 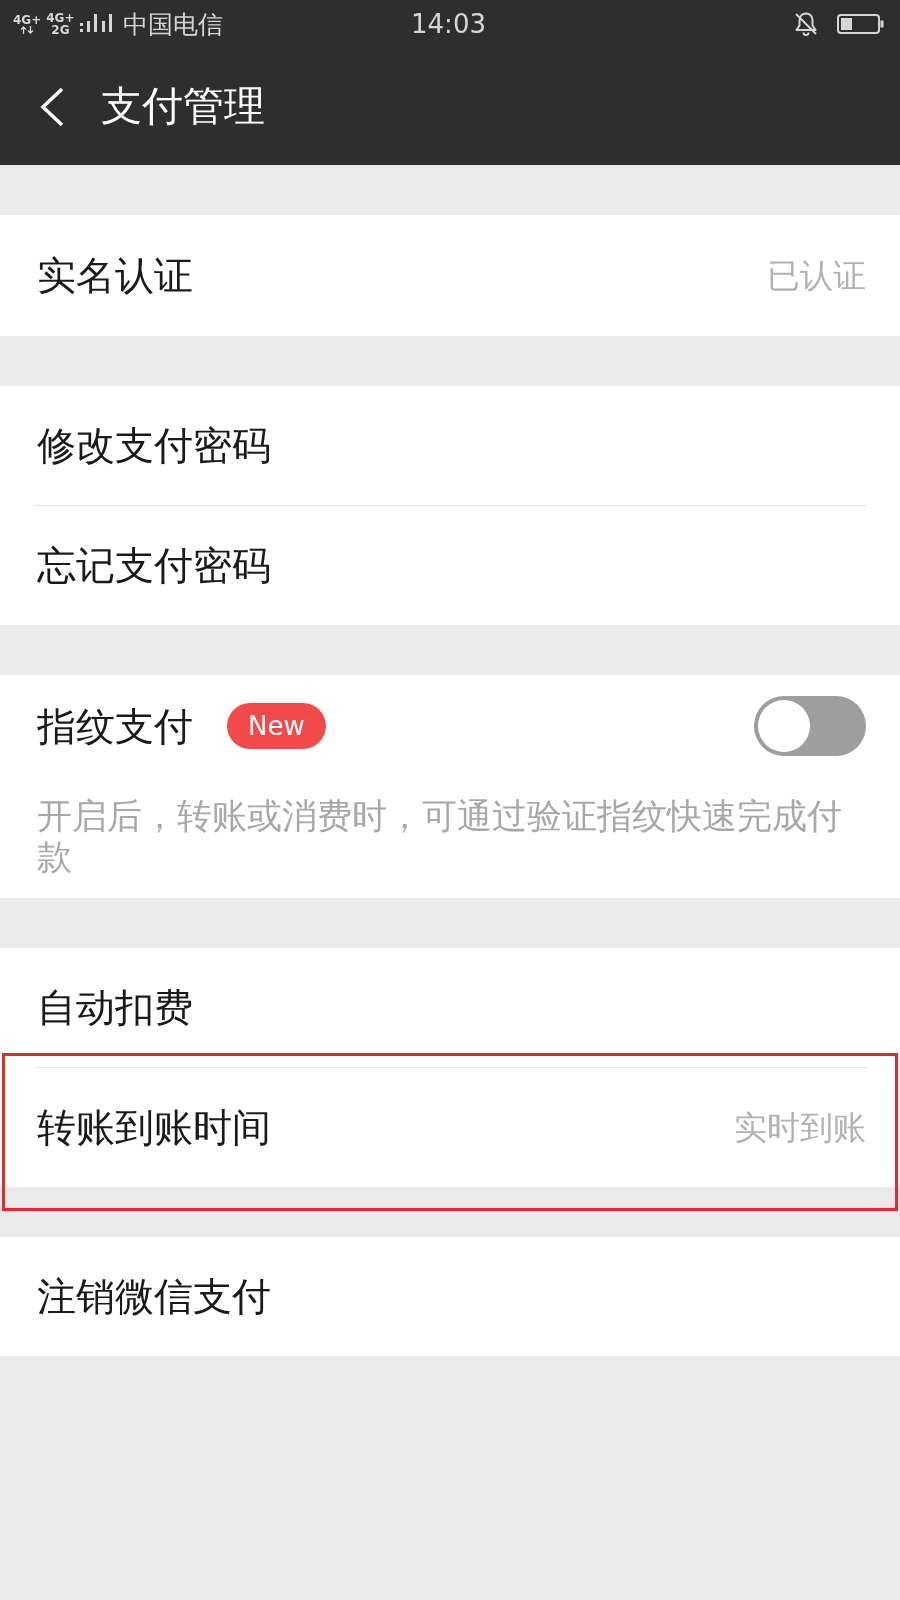 I want to click on row-description: 开启后，转账或消费时，可通过验证指纹快速完成付款, so click(x=450, y=837).